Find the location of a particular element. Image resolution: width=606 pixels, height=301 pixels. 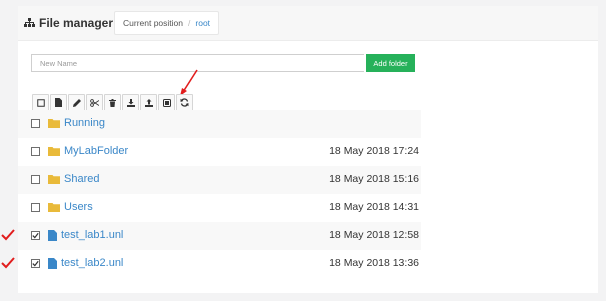

delete-button is located at coordinates (112, 102).